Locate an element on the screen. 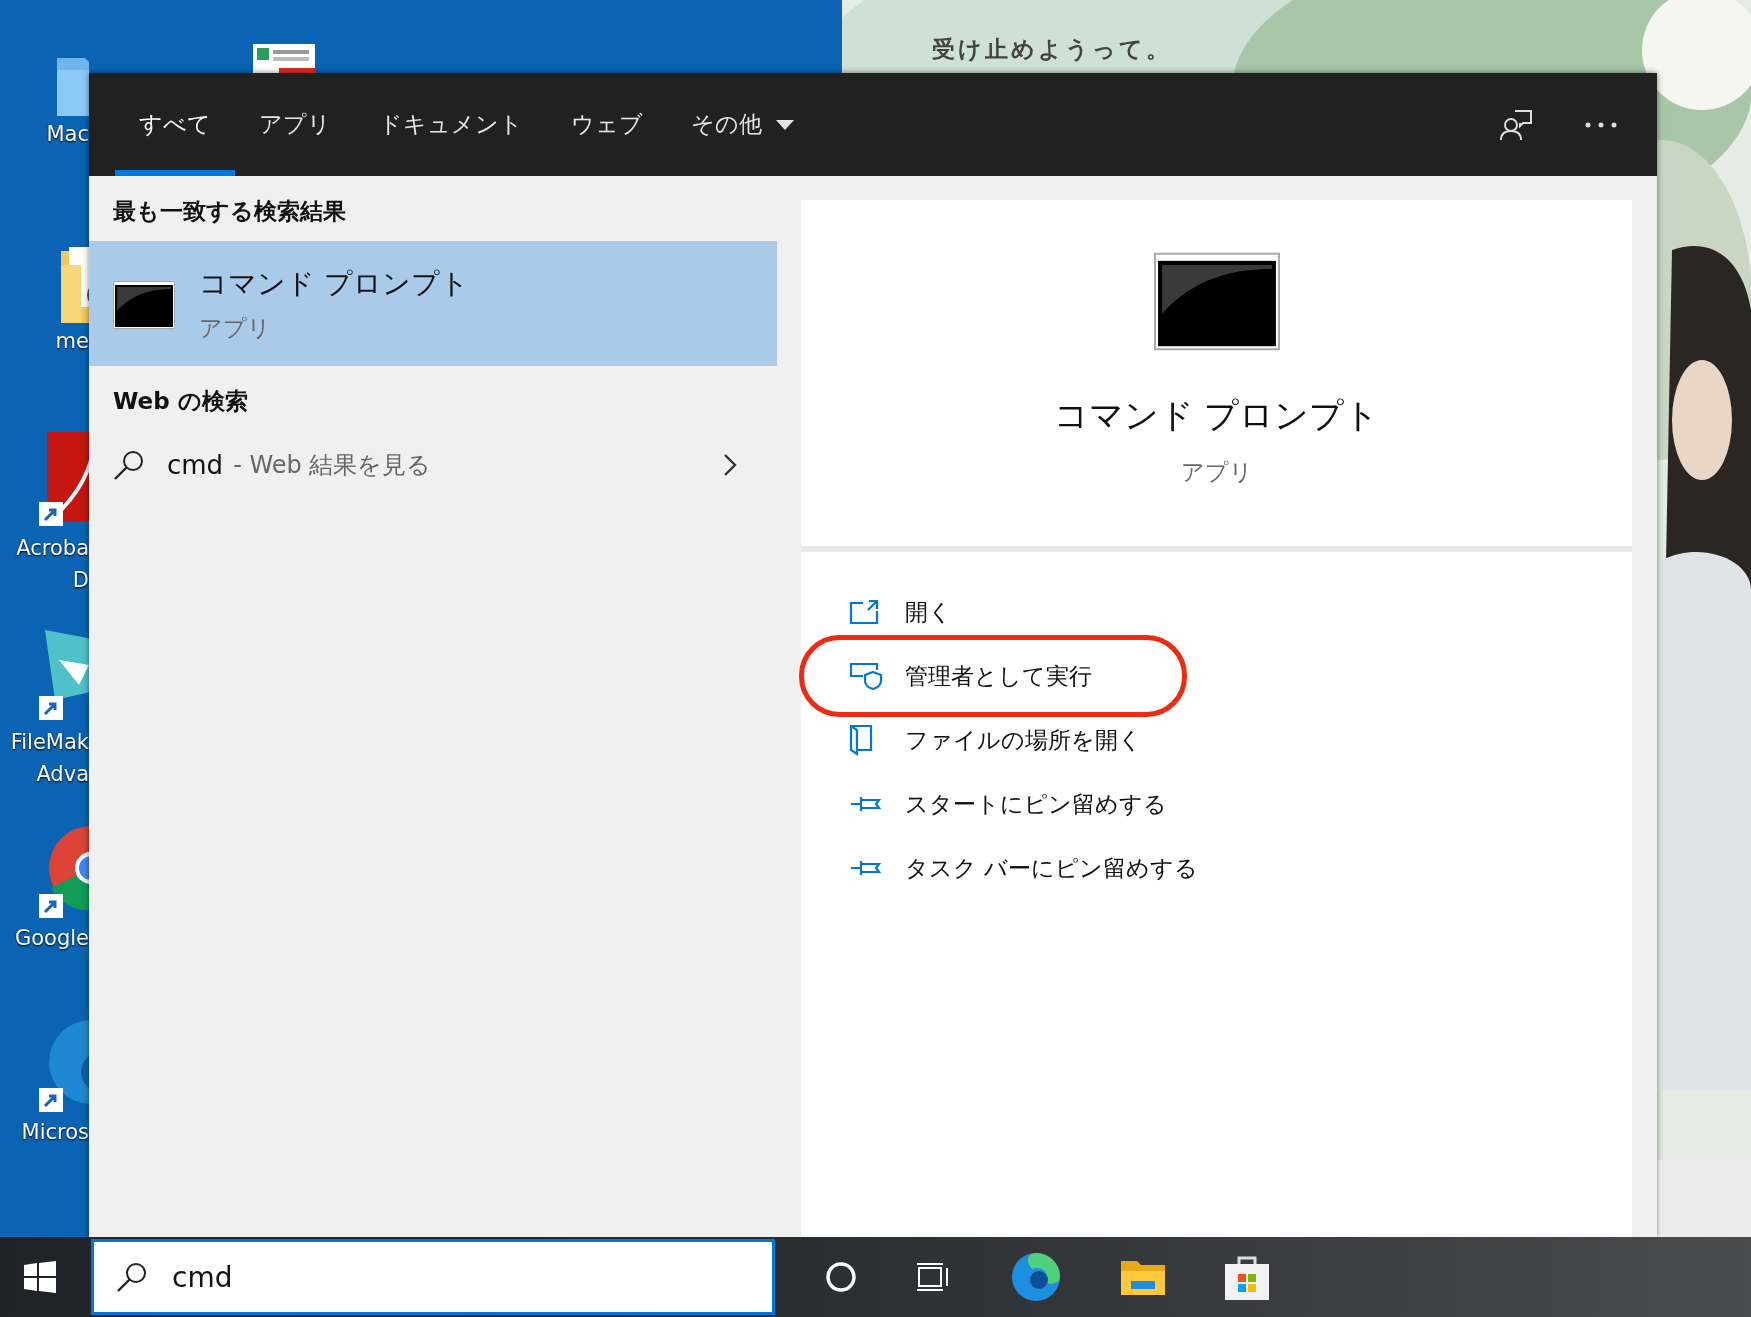 This screenshot has width=1751, height=1317. desktop-icon-label: D is located at coordinates (80, 580).